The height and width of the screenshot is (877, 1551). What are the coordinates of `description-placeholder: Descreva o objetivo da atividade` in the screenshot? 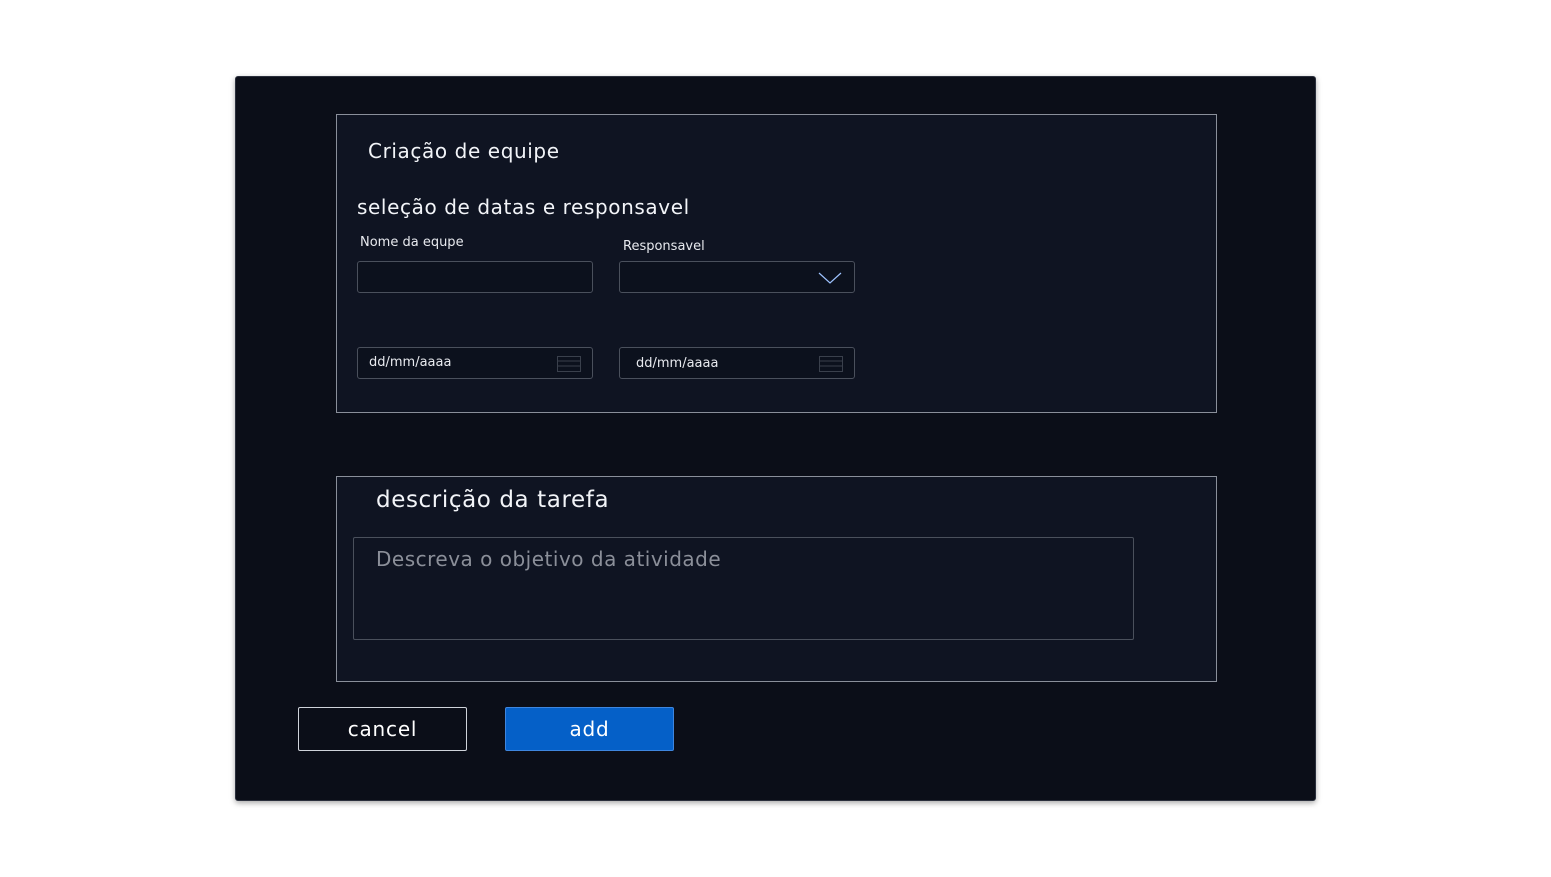 It's located at (549, 559).